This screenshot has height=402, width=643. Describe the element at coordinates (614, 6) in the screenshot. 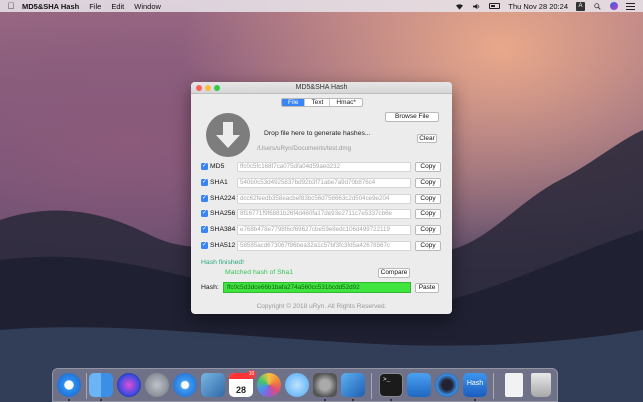

I see `siri-icon` at that location.